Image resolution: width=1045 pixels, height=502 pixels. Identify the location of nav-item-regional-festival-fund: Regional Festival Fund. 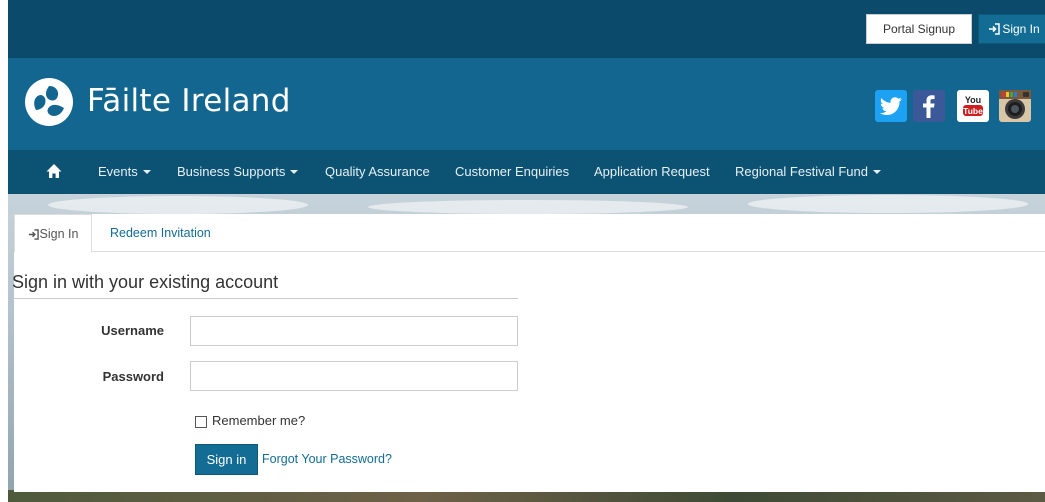
(808, 172).